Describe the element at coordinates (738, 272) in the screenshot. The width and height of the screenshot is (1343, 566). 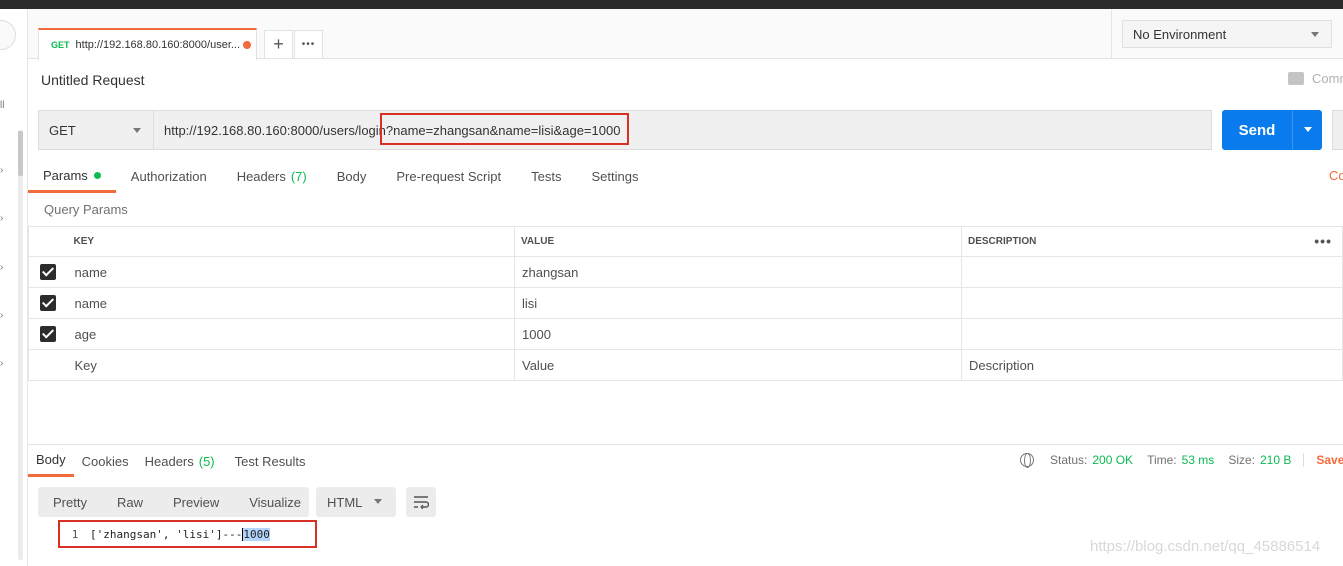
I see `param-value: zhangsan` at that location.